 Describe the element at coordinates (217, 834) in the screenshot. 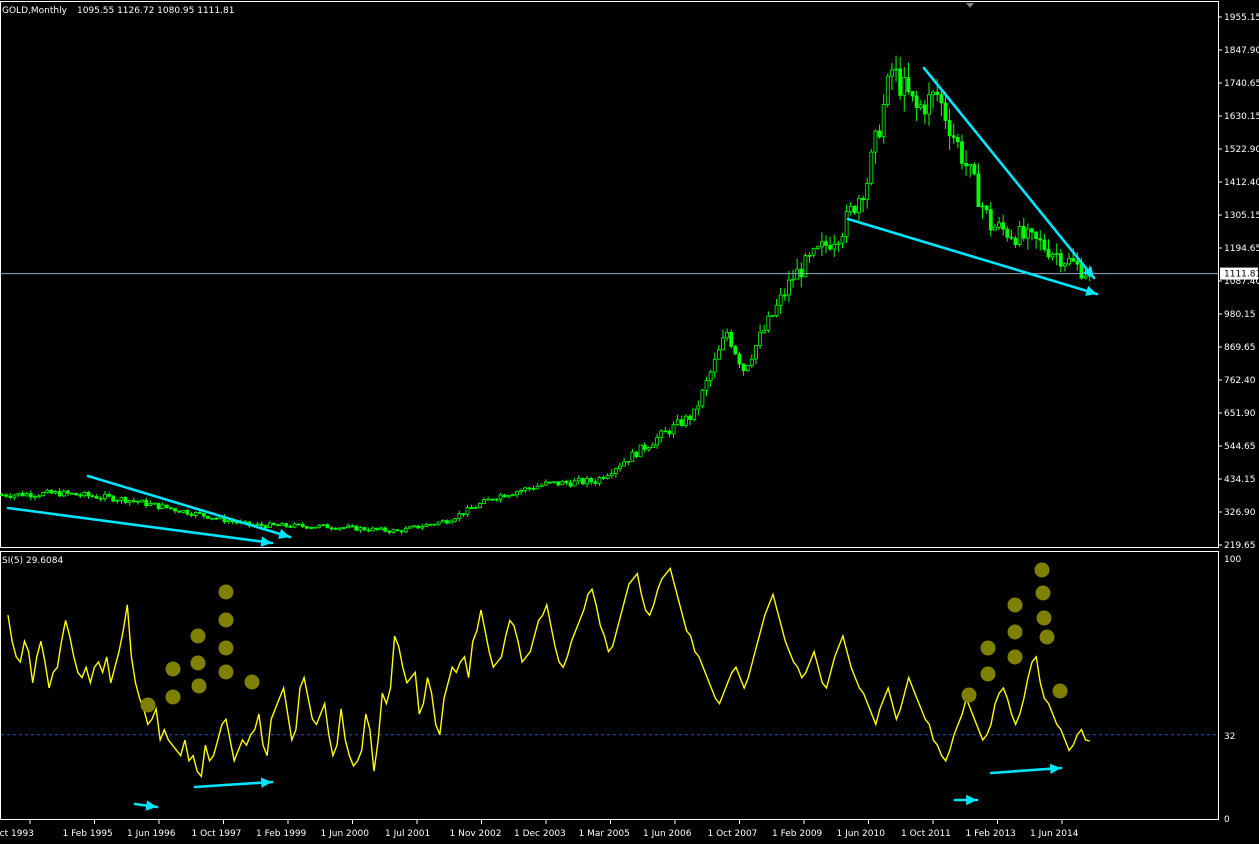

I see `time-tick-label: 1 Oct 1997` at that location.